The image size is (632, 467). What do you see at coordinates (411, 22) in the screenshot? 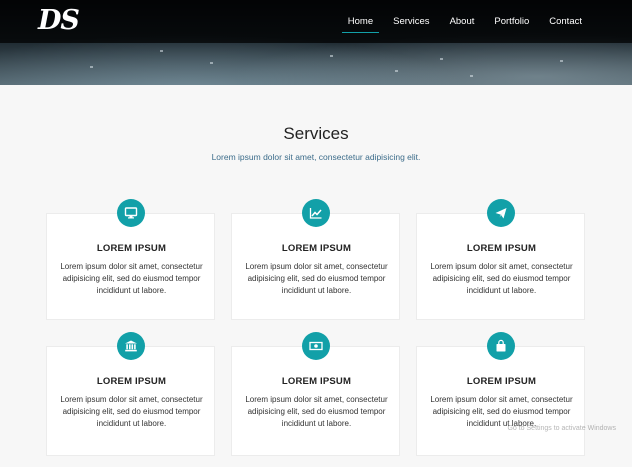
I see `nav-item-services: Services` at bounding box center [411, 22].